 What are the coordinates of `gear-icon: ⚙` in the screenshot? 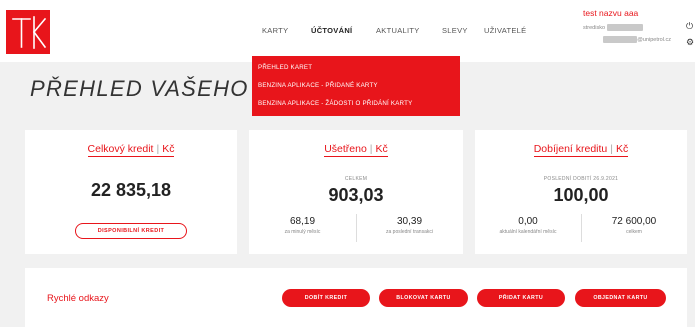 It's located at (690, 42).